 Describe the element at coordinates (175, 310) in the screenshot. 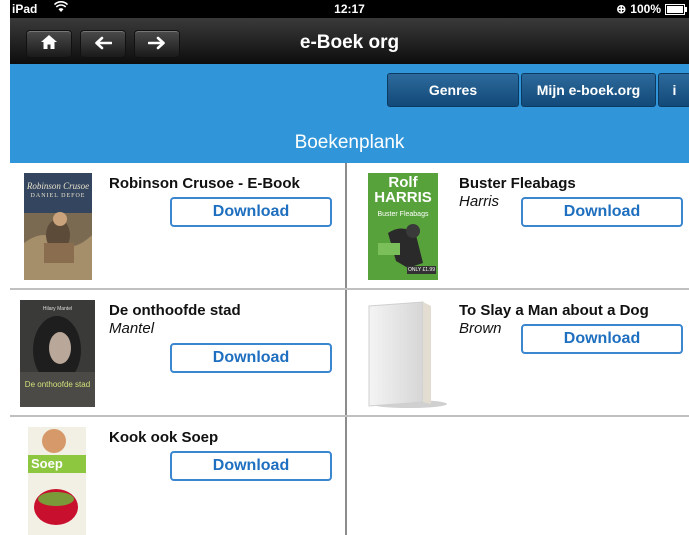

I see `book-title: De onthoofde stad` at that location.